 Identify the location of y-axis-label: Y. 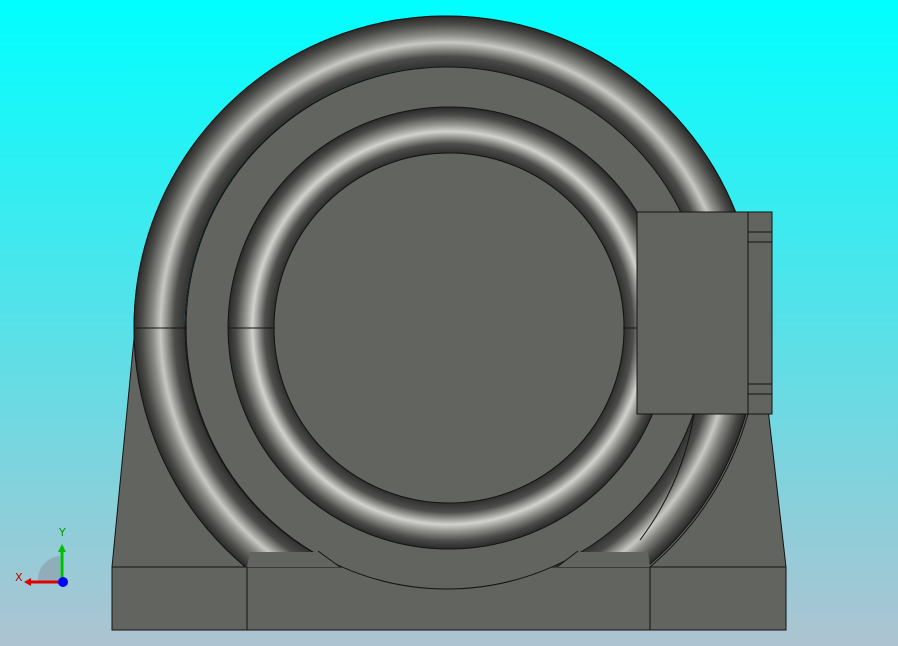
(62, 532).